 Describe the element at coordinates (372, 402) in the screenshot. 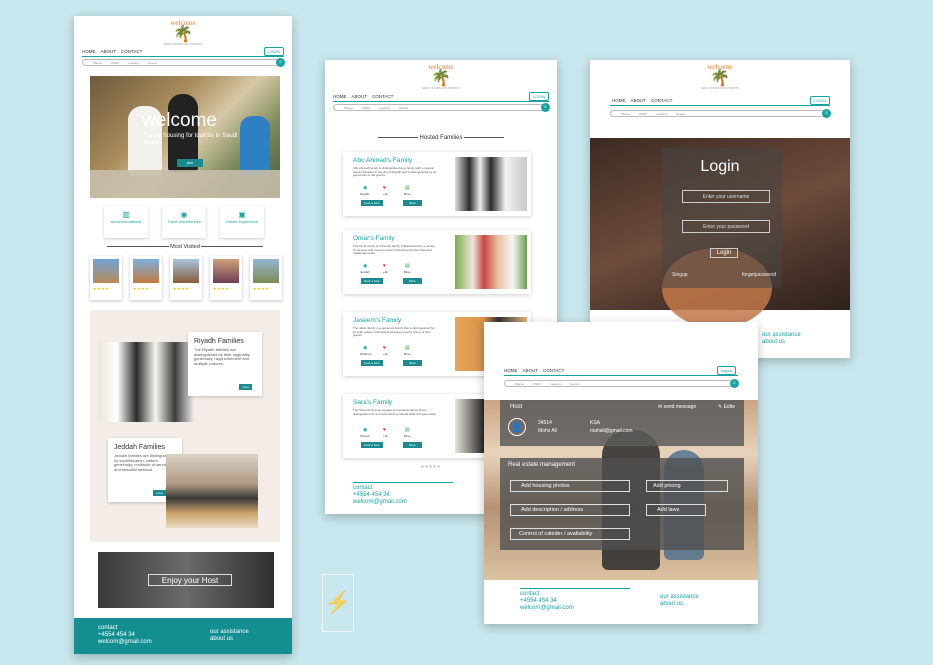

I see `family-name: Sara's Family` at that location.